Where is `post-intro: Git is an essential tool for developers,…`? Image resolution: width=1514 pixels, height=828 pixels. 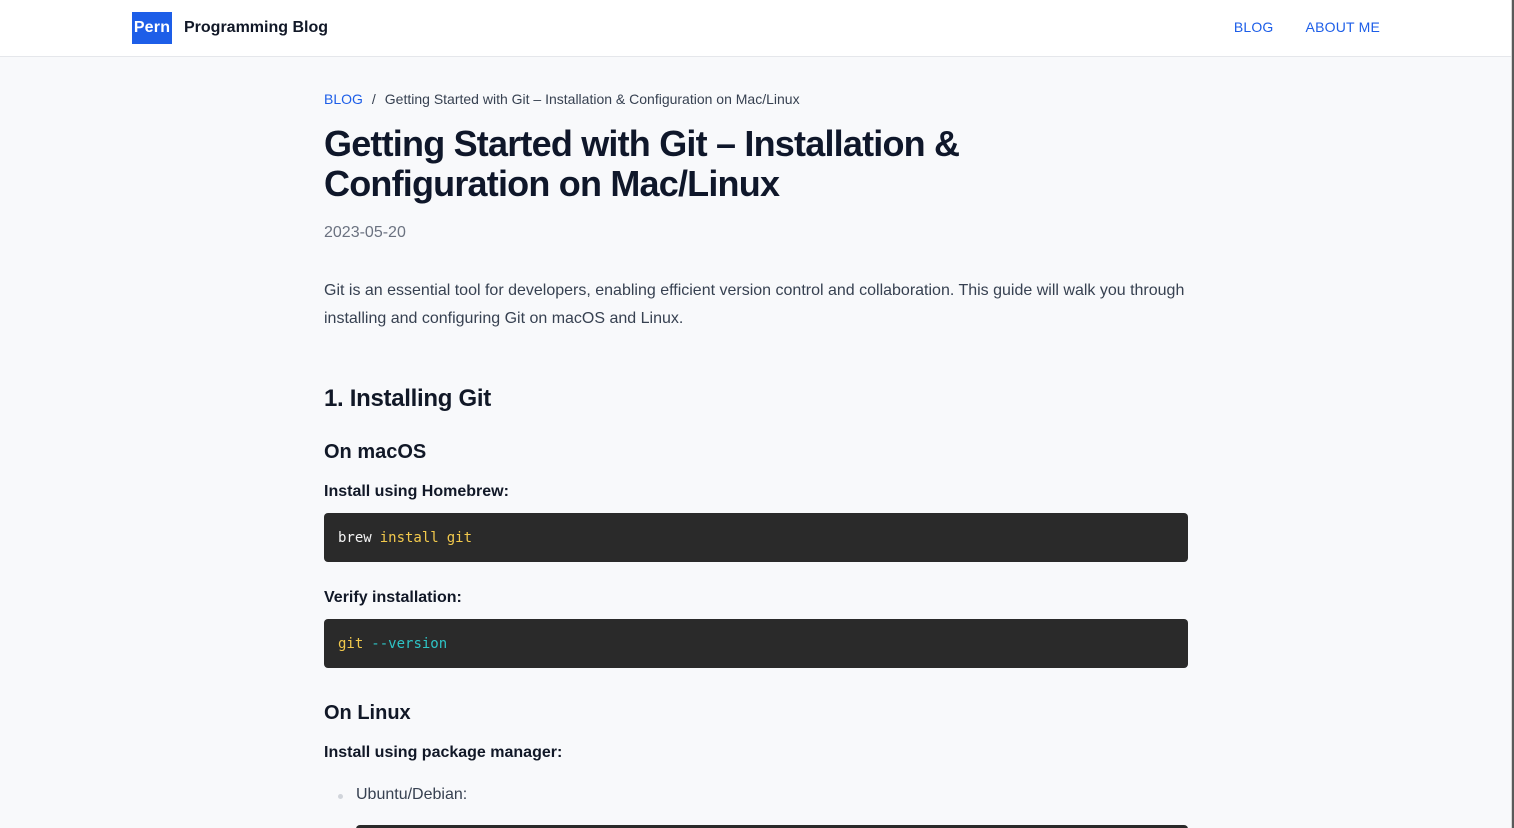
post-intro: Git is an essential tool for developers,… is located at coordinates (754, 304).